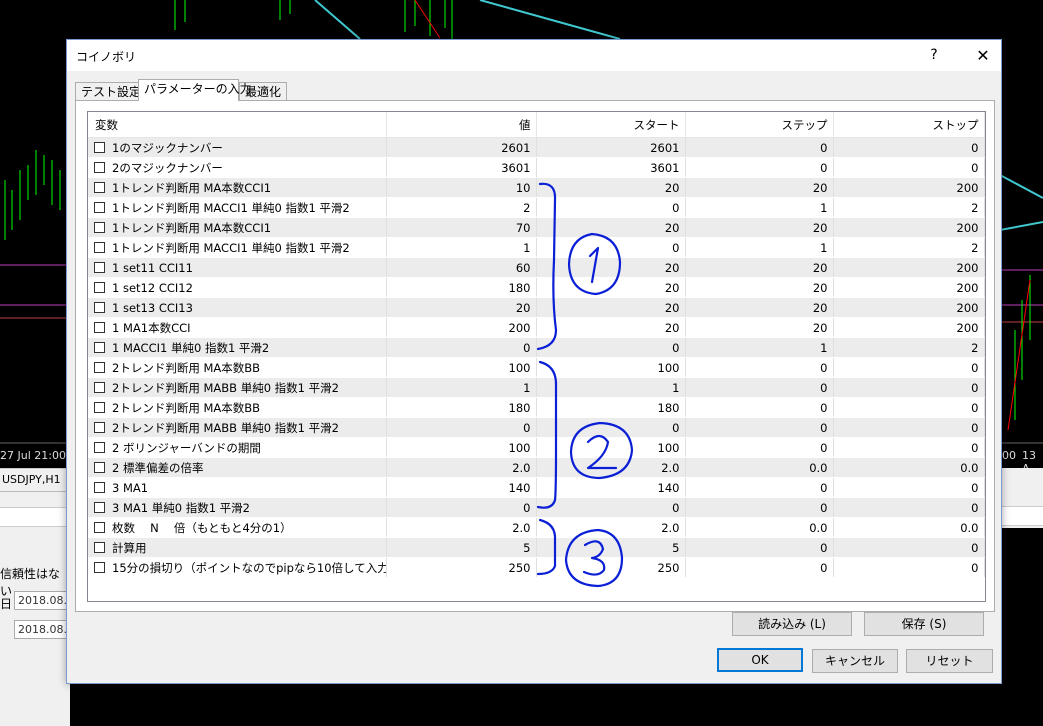  Describe the element at coordinates (44, 629) in the screenshot. I see `date-field-2: 2018.08.1` at that location.